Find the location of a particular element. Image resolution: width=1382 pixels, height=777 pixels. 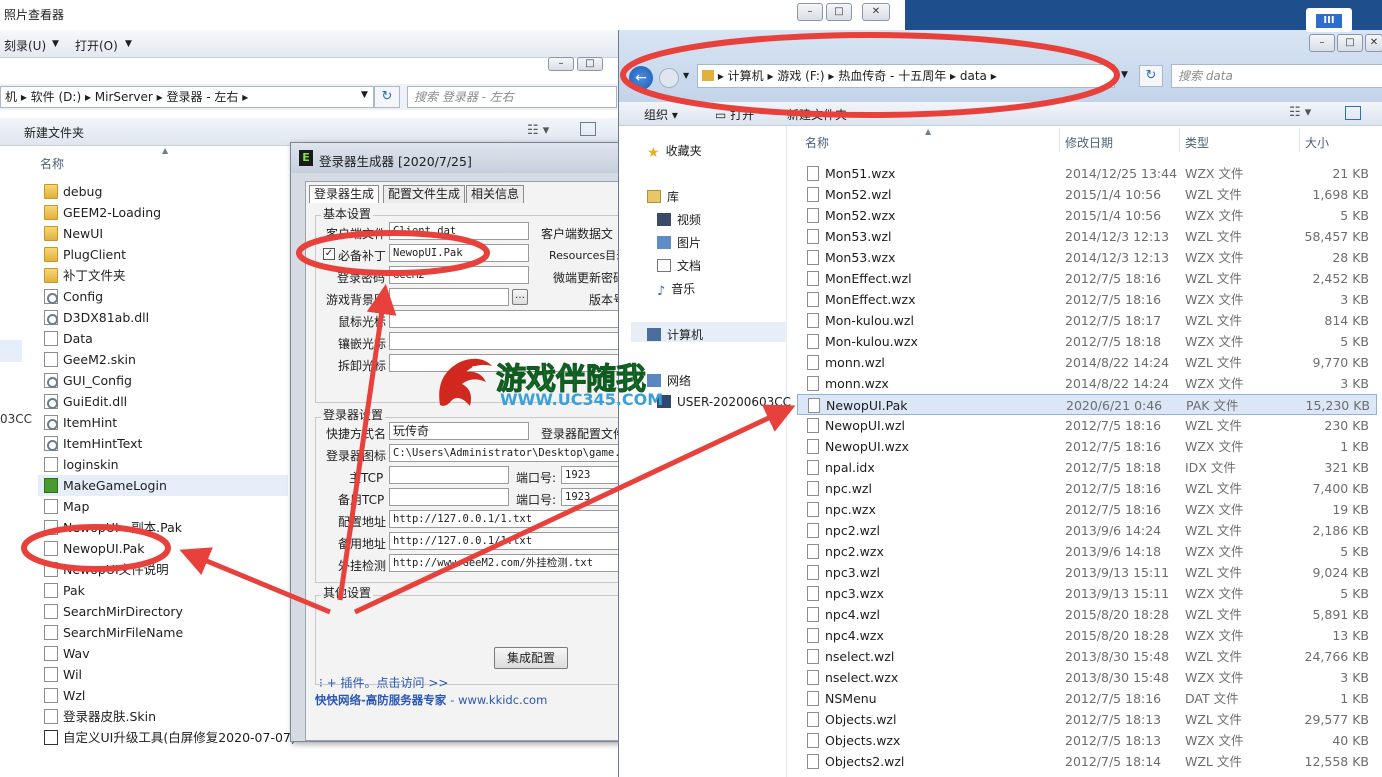

table-row: NewopUI.wzl 2012/7/5 18:16 WZL 文件 230 KB is located at coordinates (1087, 425).